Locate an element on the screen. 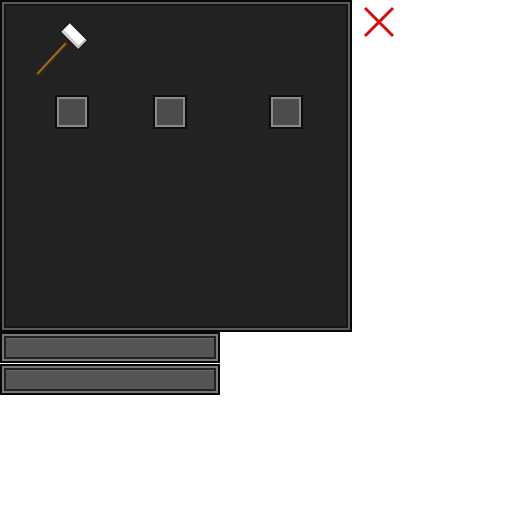  hammer-icon is located at coordinates (64, 48).